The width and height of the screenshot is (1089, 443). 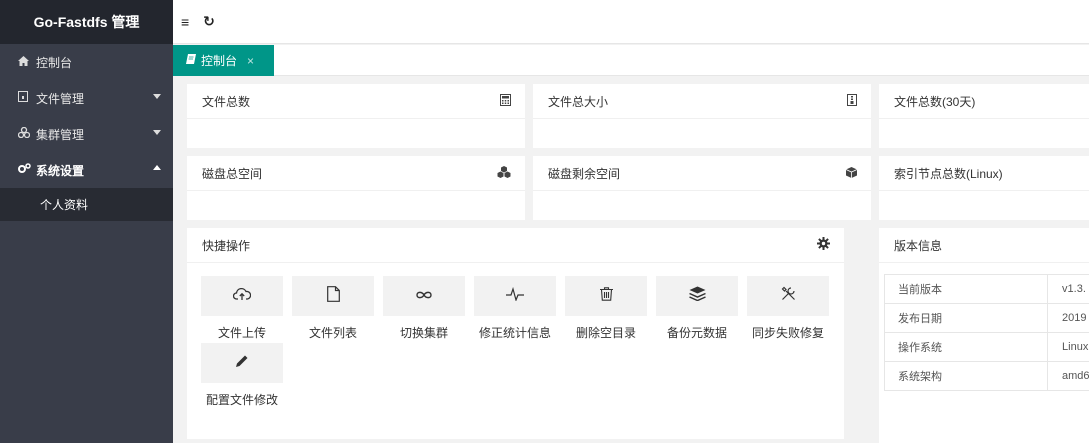 What do you see at coordinates (27, 170) in the screenshot?
I see `gears-icon` at bounding box center [27, 170].